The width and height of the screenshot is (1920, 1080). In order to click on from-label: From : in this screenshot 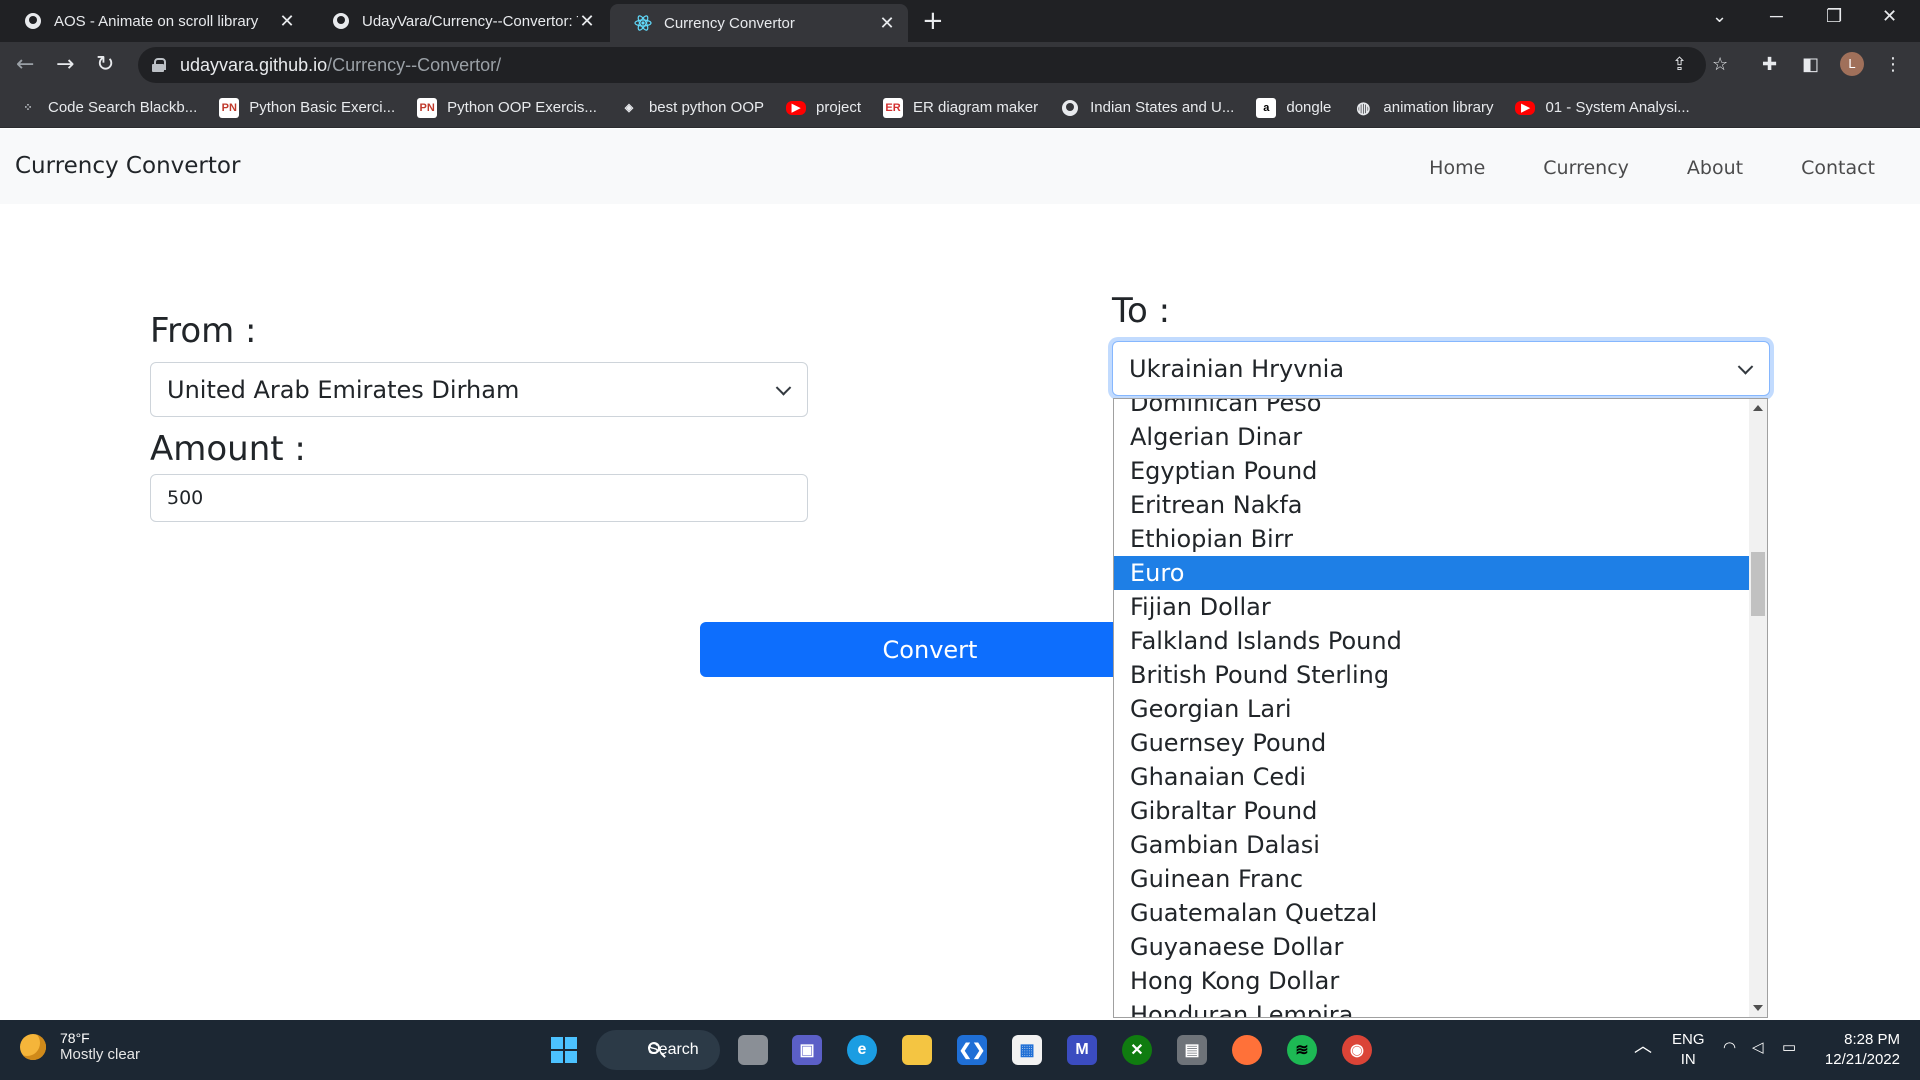, I will do `click(203, 331)`.